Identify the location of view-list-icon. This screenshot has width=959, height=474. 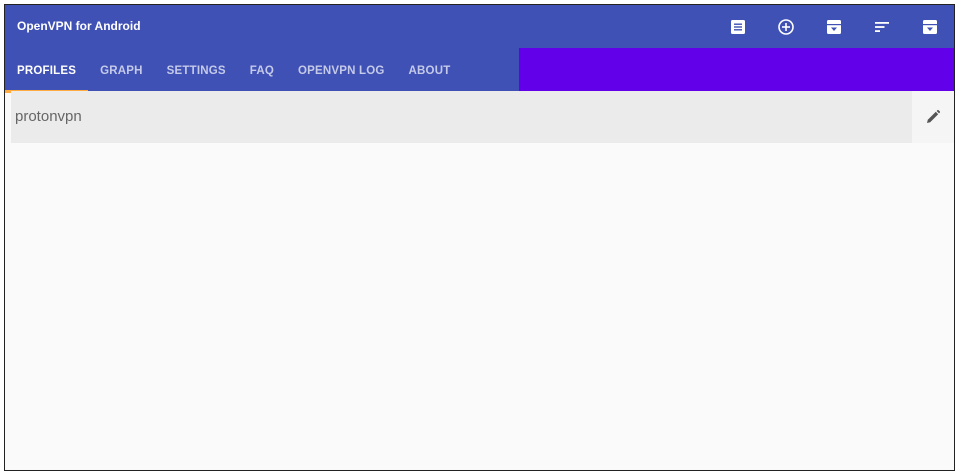
(738, 26).